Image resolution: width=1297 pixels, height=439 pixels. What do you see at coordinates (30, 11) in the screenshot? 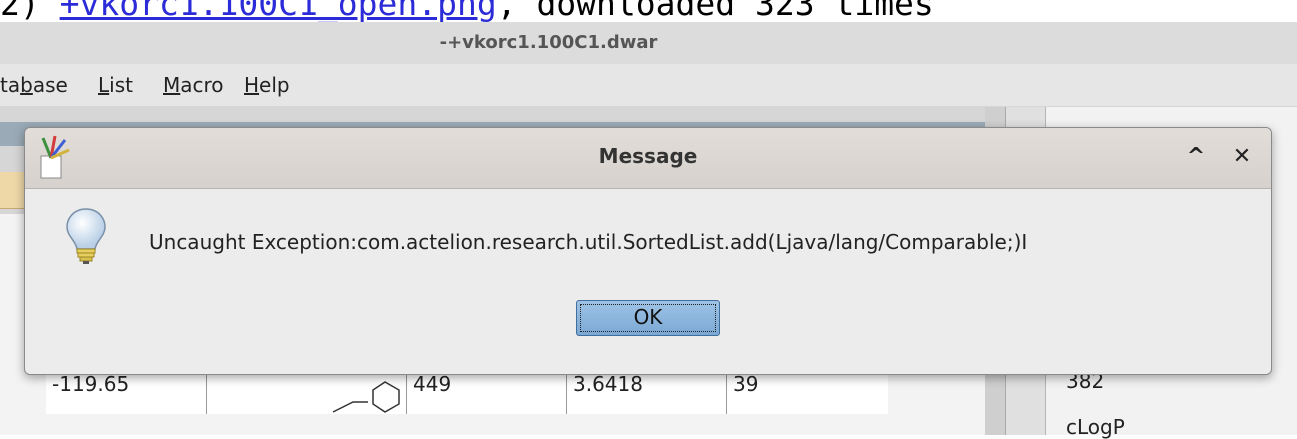
I see `caption-prefix: 2)` at bounding box center [30, 11].